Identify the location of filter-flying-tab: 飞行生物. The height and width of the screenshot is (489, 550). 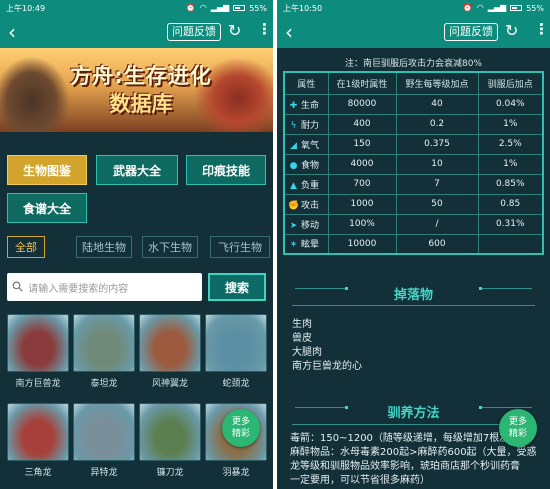
(240, 247).